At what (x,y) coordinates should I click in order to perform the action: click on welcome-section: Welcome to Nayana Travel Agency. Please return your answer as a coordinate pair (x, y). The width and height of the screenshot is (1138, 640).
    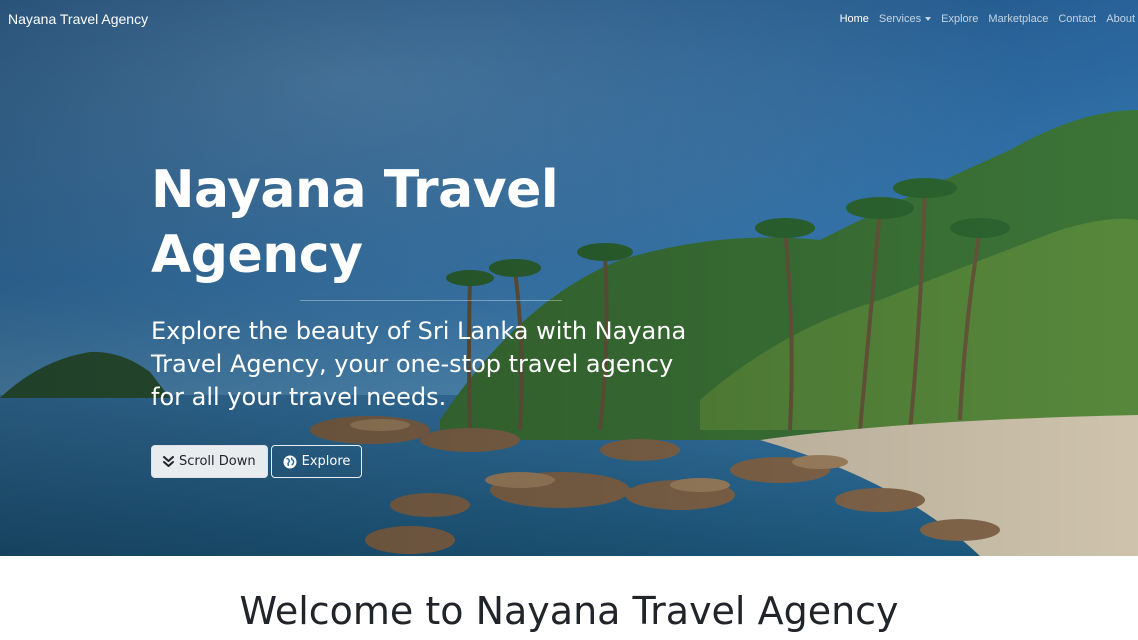
    Looking at the image, I should click on (569, 598).